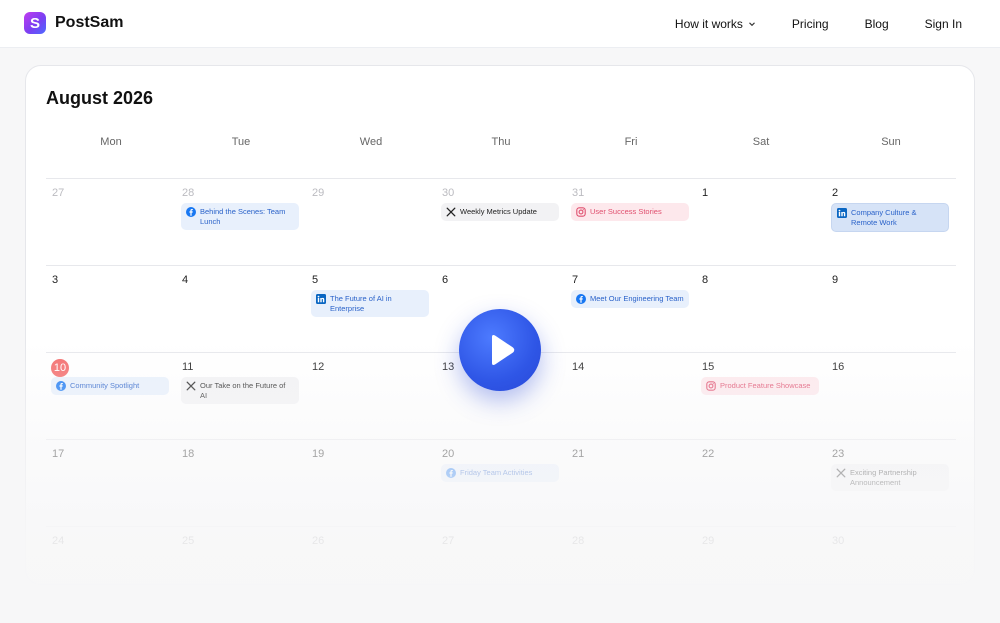 Image resolution: width=1000 pixels, height=623 pixels. I want to click on nav-sign-in: Sign In, so click(943, 24).